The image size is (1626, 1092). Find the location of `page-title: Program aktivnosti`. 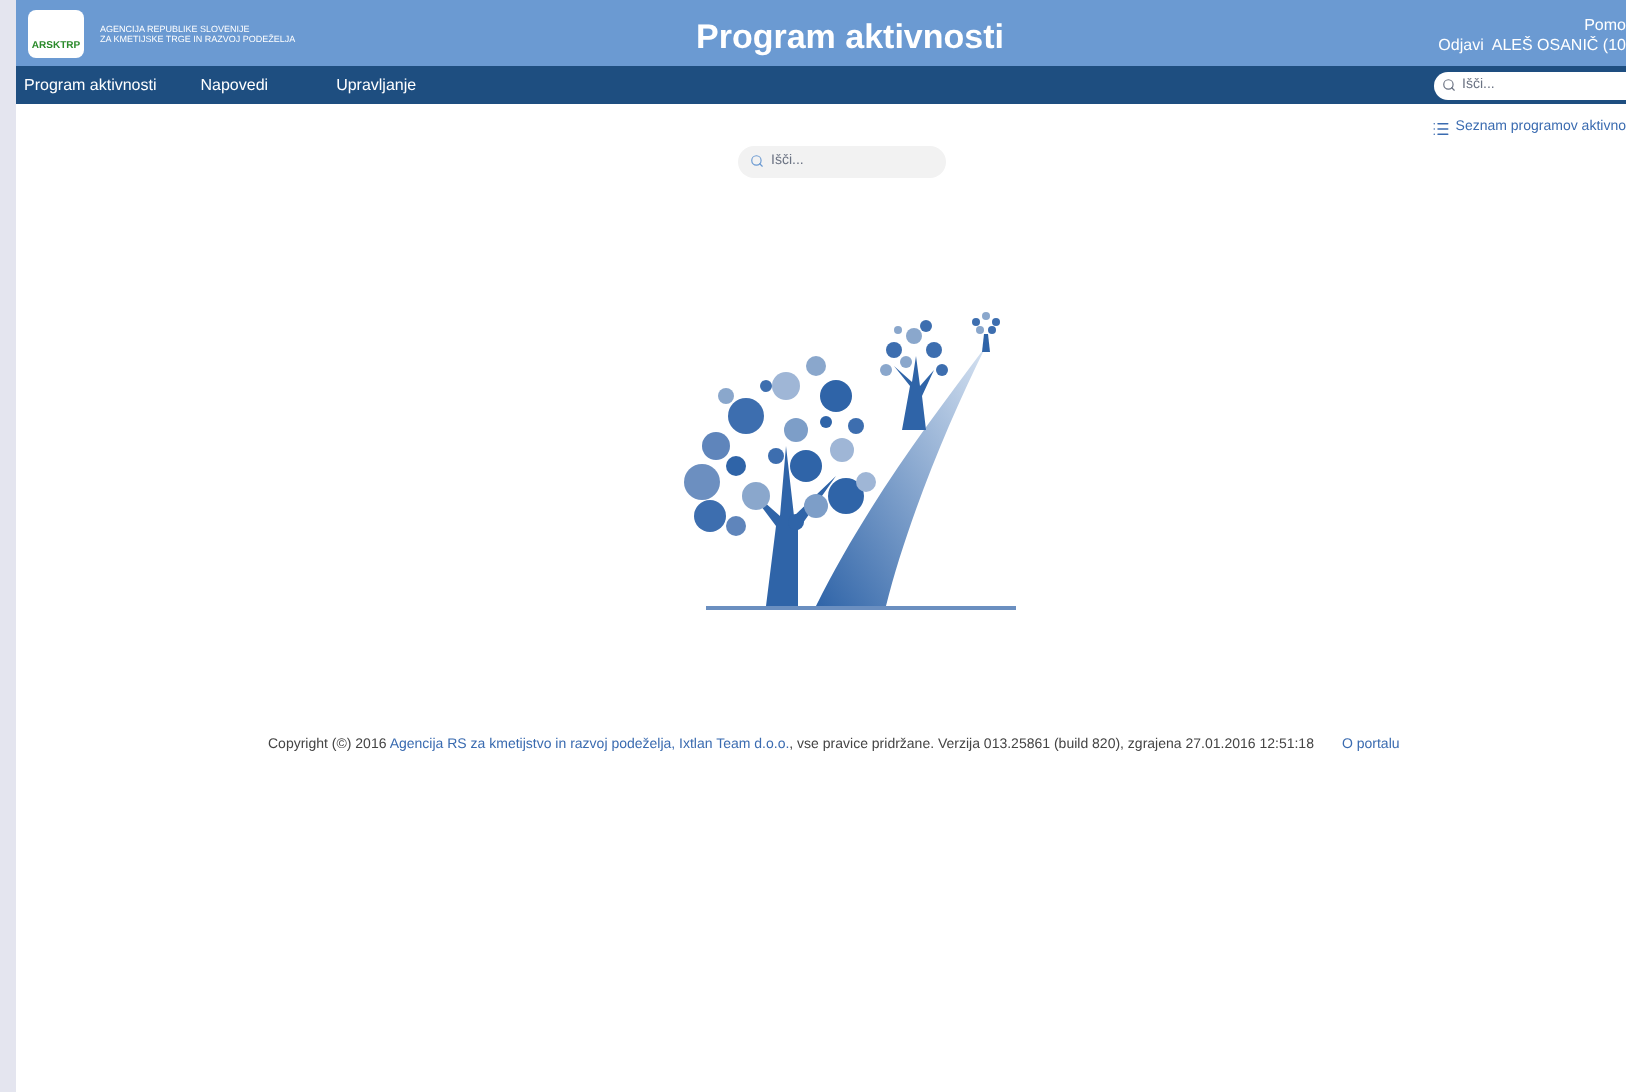

page-title: Program aktivnosti is located at coordinates (850, 38).